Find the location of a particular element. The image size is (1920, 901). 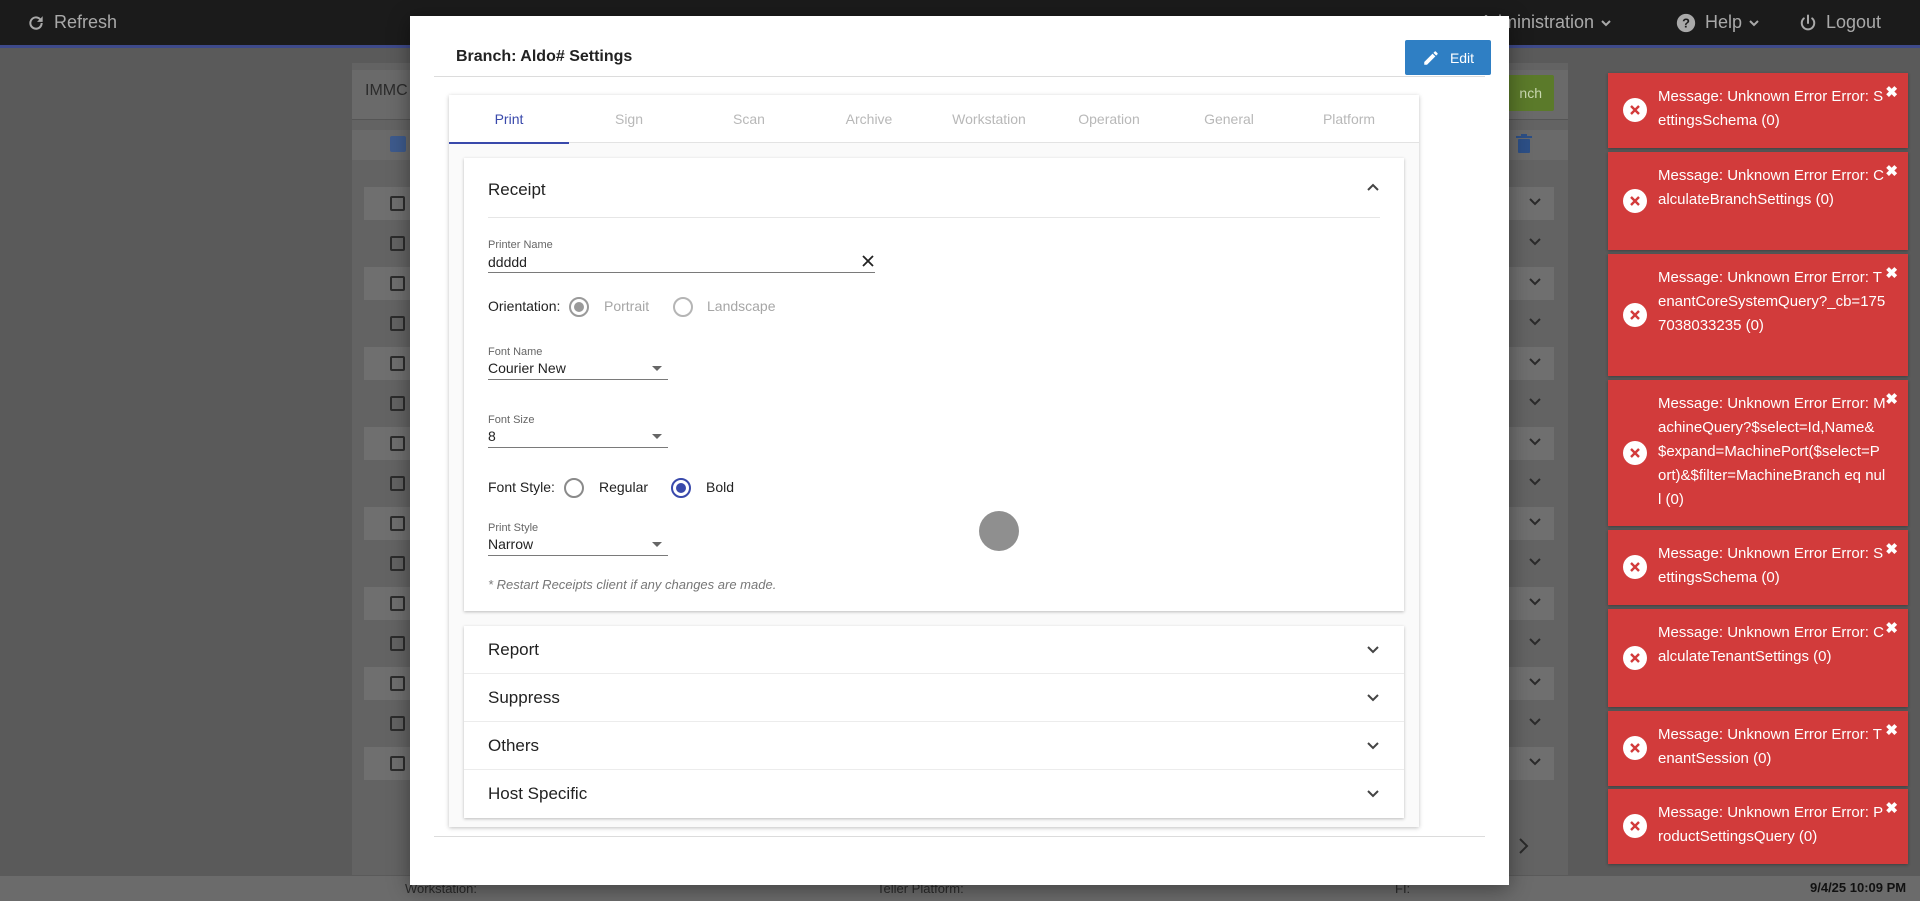

help-menu: ? Help is located at coordinates (1721, 22).